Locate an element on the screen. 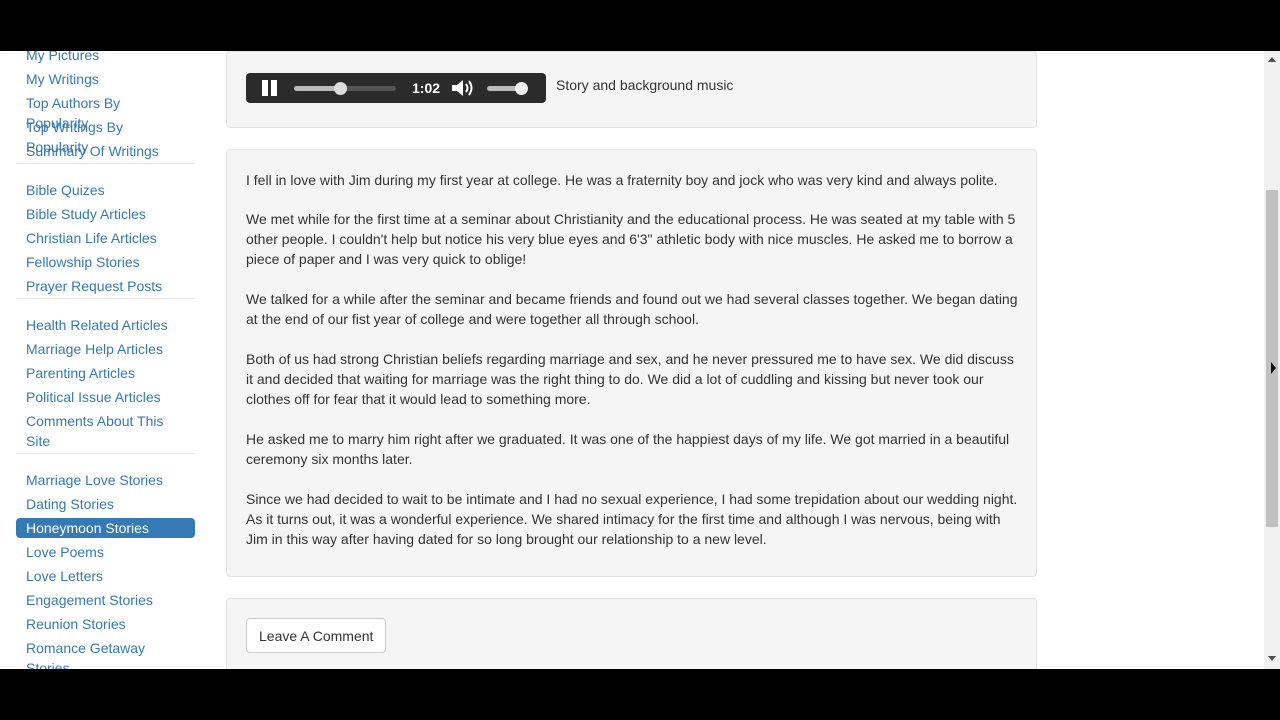  scroll-up-arrow-icon is located at coordinates (1272, 59).